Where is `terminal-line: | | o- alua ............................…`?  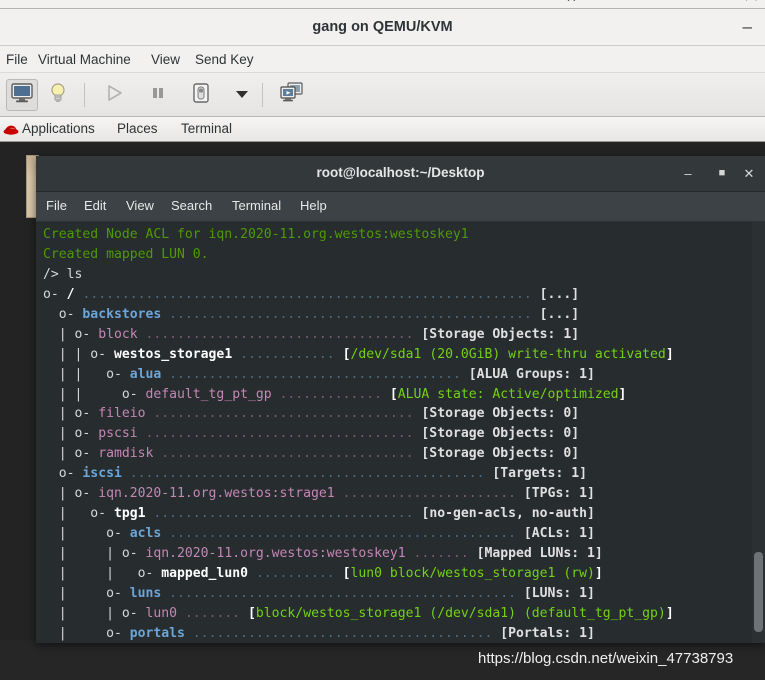 terminal-line: | | o- alua ............................… is located at coordinates (319, 374).